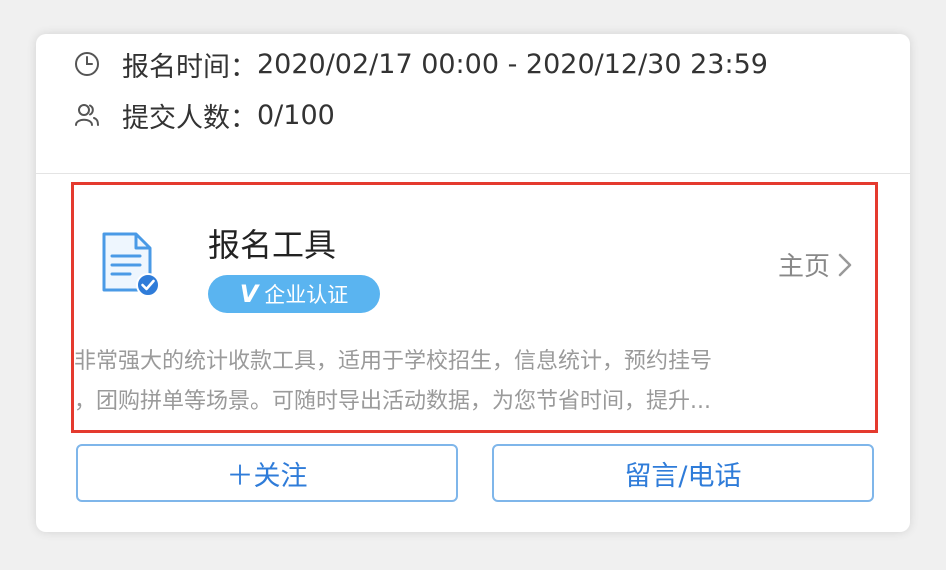  I want to click on contact-button: 留言/电话, so click(683, 473).